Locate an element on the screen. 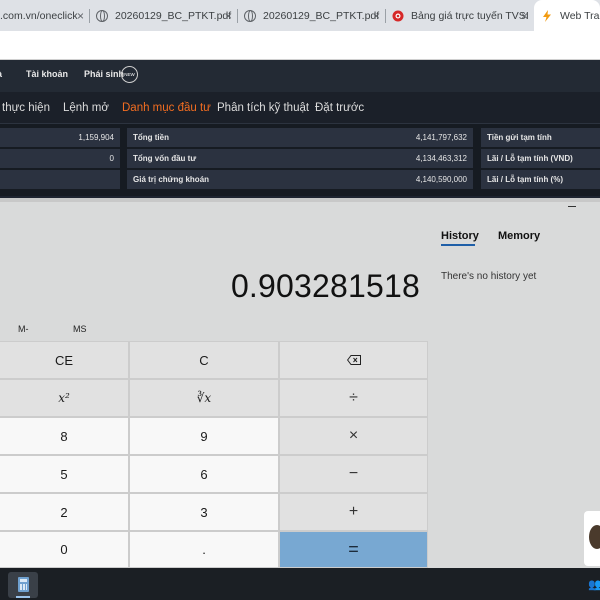  trading-top-nav: à Tài khoản Phái sinh NEW is located at coordinates (300, 76).